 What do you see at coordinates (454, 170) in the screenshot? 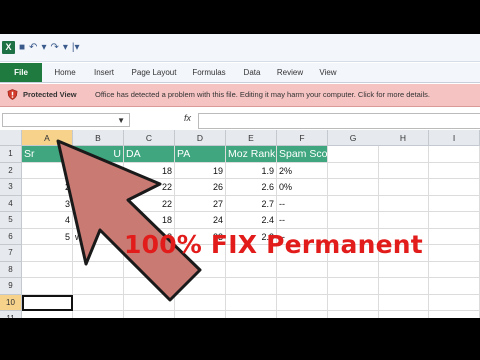
I see `cell-i2` at bounding box center [454, 170].